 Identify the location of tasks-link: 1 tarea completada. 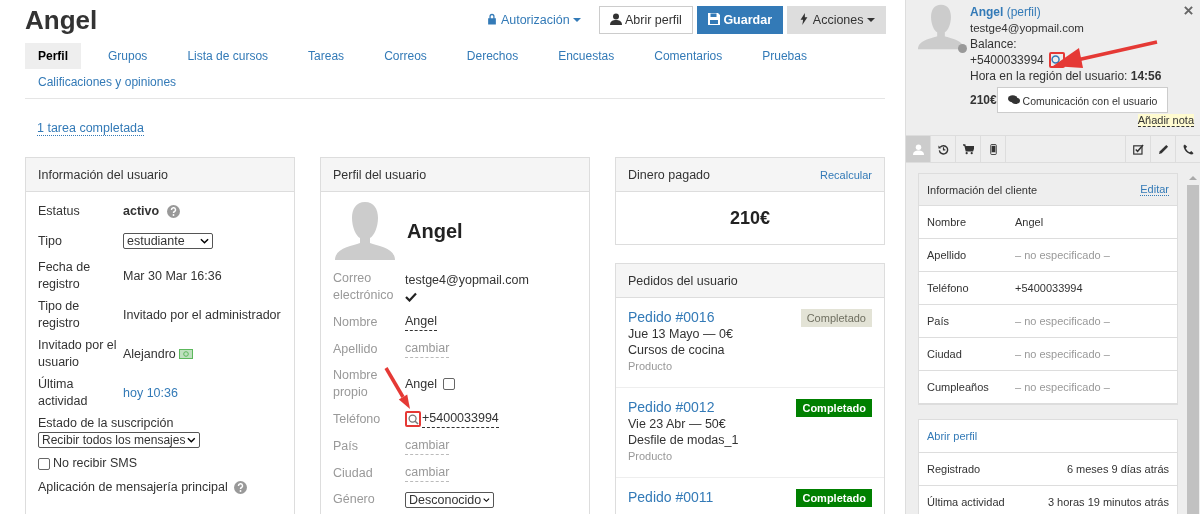
(90, 128).